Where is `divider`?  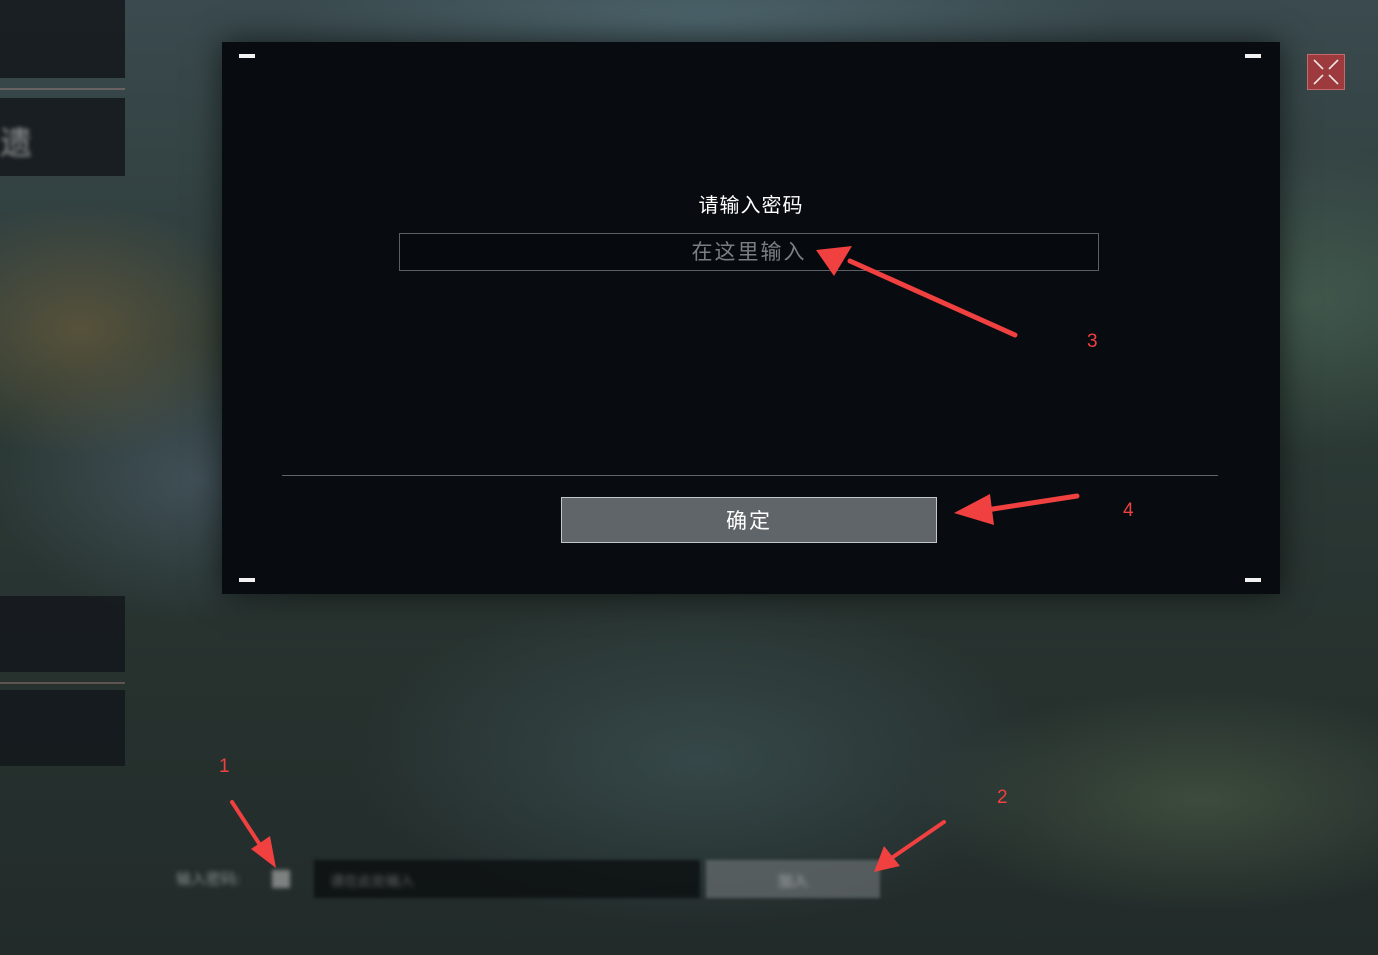
divider is located at coordinates (750, 475).